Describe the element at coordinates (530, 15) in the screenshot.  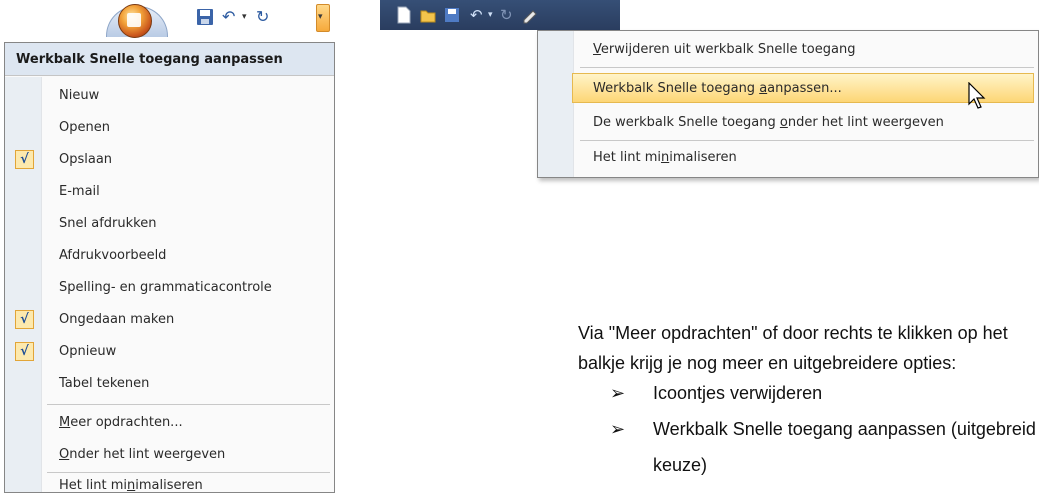
I see `edit-pen-icon` at that location.